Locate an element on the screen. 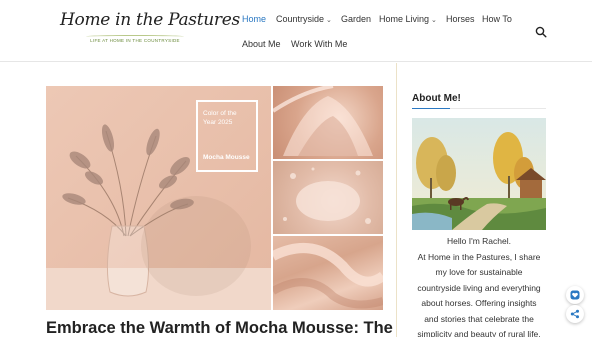 The width and height of the screenshot is (592, 337). nav-item-garden: Garden is located at coordinates (356, 19).